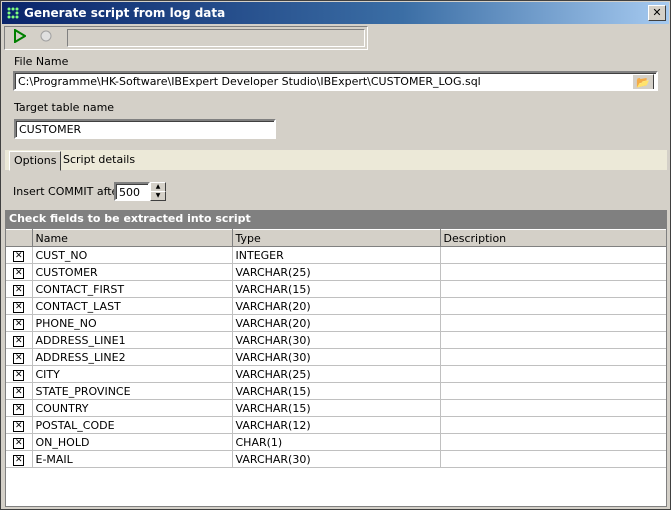 Image resolution: width=671 pixels, height=510 pixels. I want to click on run-button, so click(20, 37).